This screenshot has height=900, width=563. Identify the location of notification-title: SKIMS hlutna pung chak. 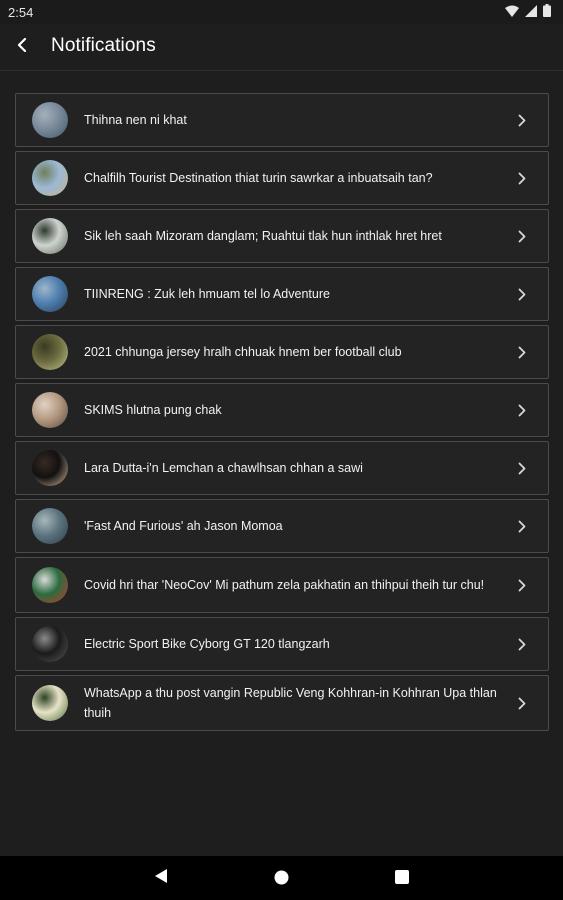
(153, 410).